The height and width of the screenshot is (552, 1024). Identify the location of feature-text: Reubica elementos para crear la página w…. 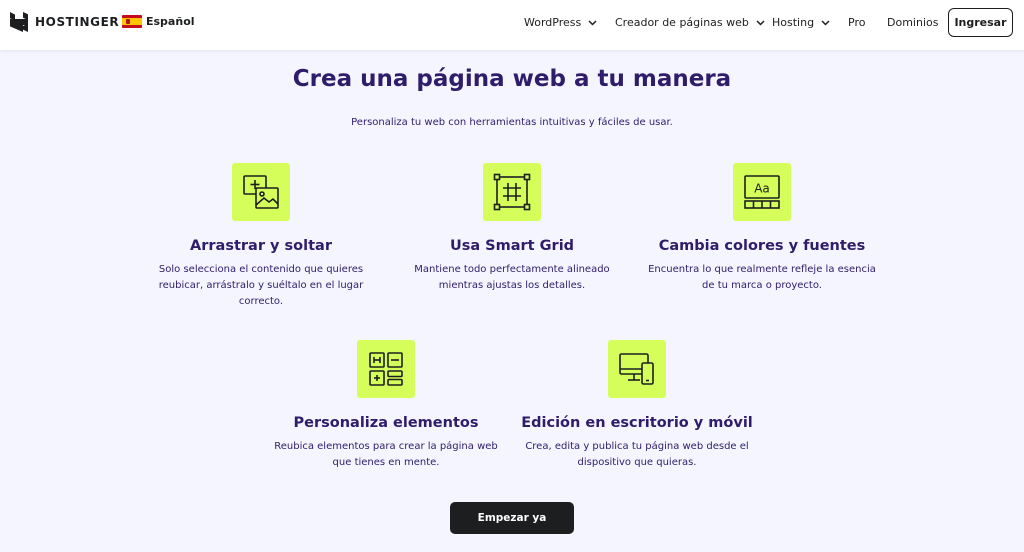
(386, 454).